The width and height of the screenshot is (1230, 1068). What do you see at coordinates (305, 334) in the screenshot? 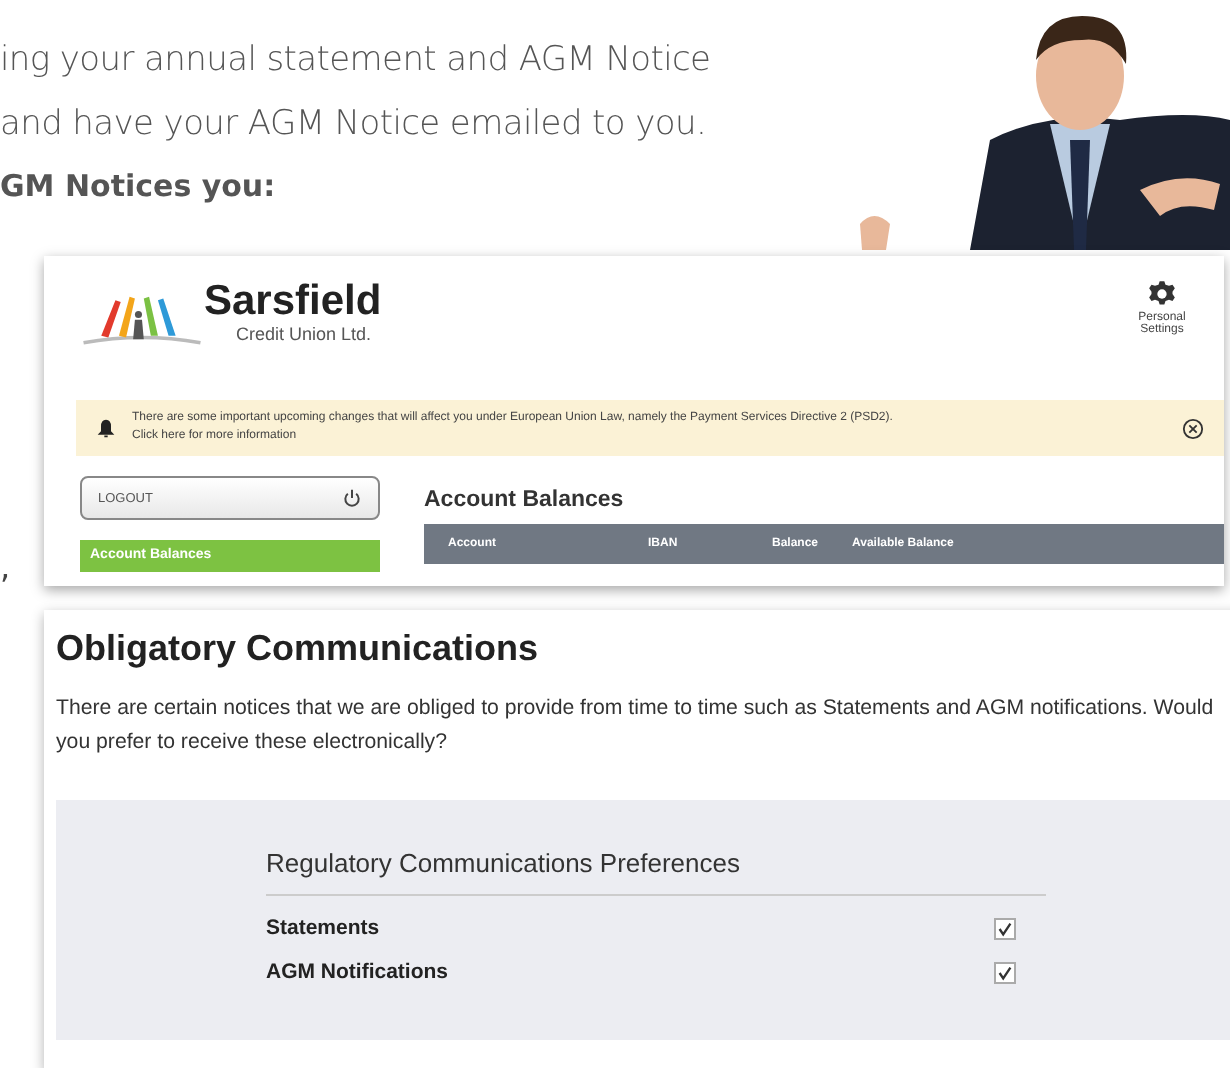
I see `brand-tagline: Credit Union Ltd.` at bounding box center [305, 334].